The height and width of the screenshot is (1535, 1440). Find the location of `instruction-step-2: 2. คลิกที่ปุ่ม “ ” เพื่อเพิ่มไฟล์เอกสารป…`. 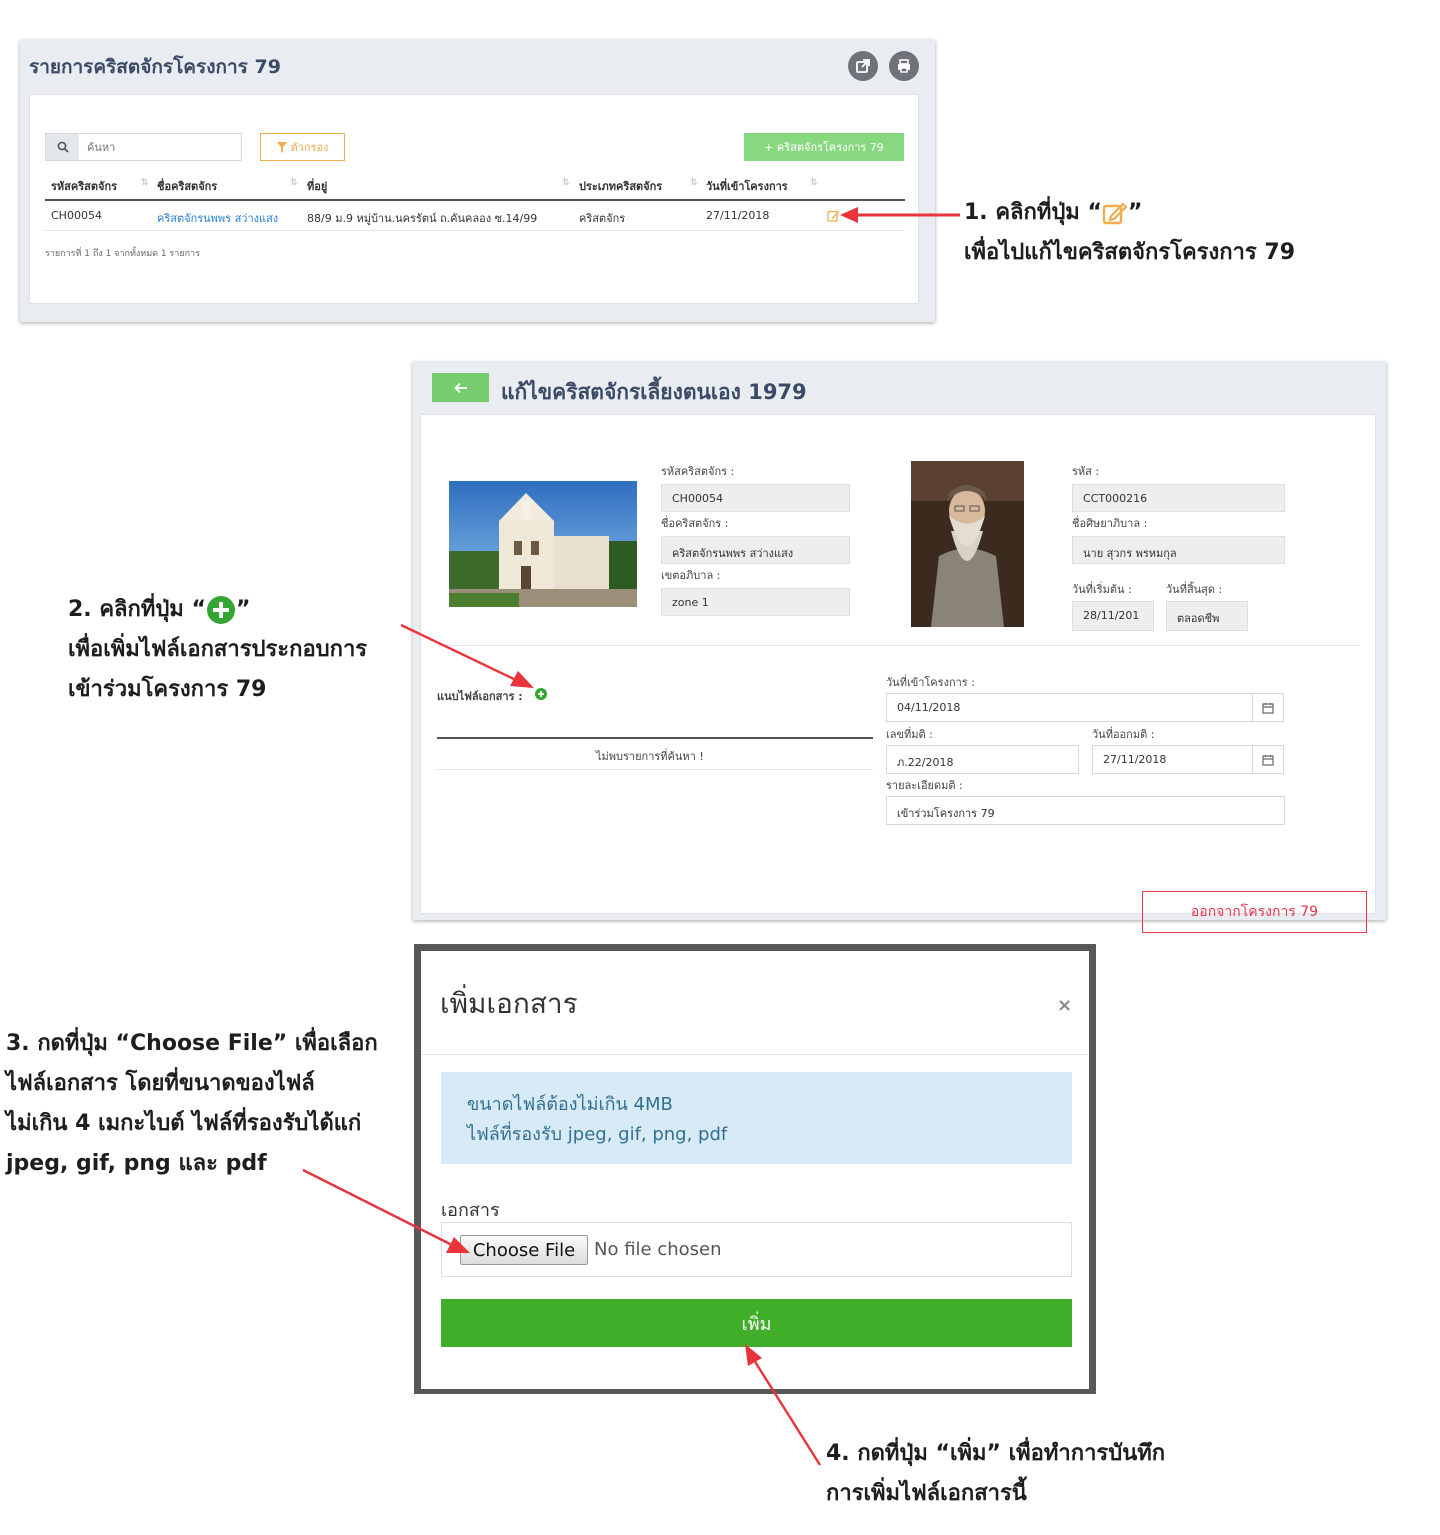

instruction-step-2: 2. คลิกที่ปุ่ม “ ” เพื่อเพิ่มไฟล์เอกสารป… is located at coordinates (217, 650).